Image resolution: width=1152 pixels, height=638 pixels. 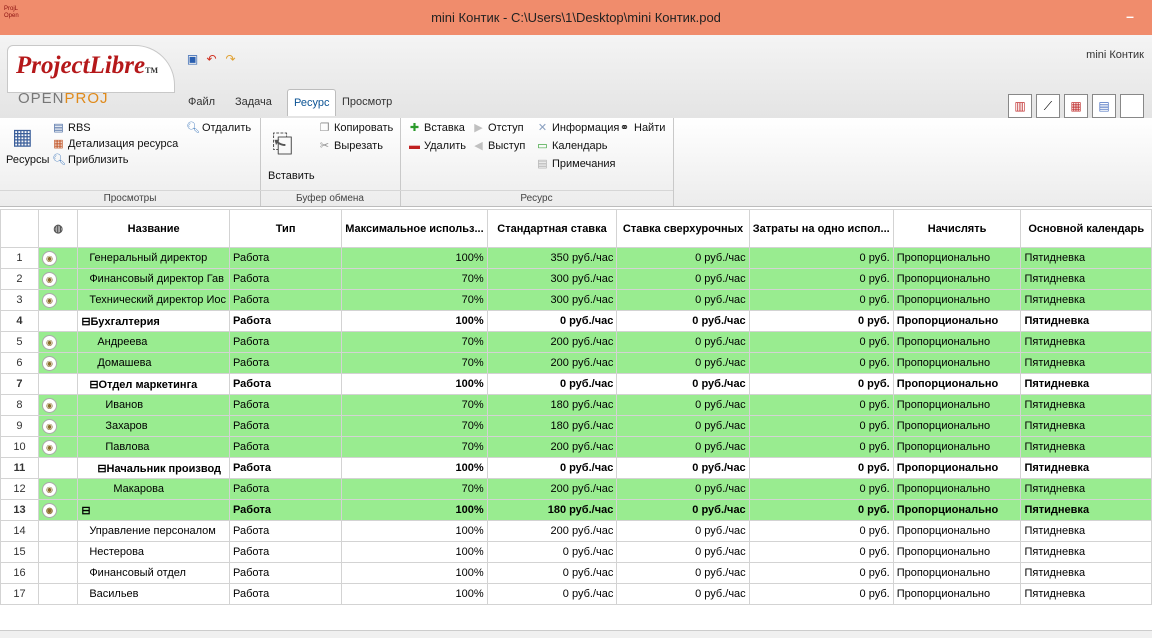 I want to click on indent-button: ▶ Отступ, so click(x=497, y=128).